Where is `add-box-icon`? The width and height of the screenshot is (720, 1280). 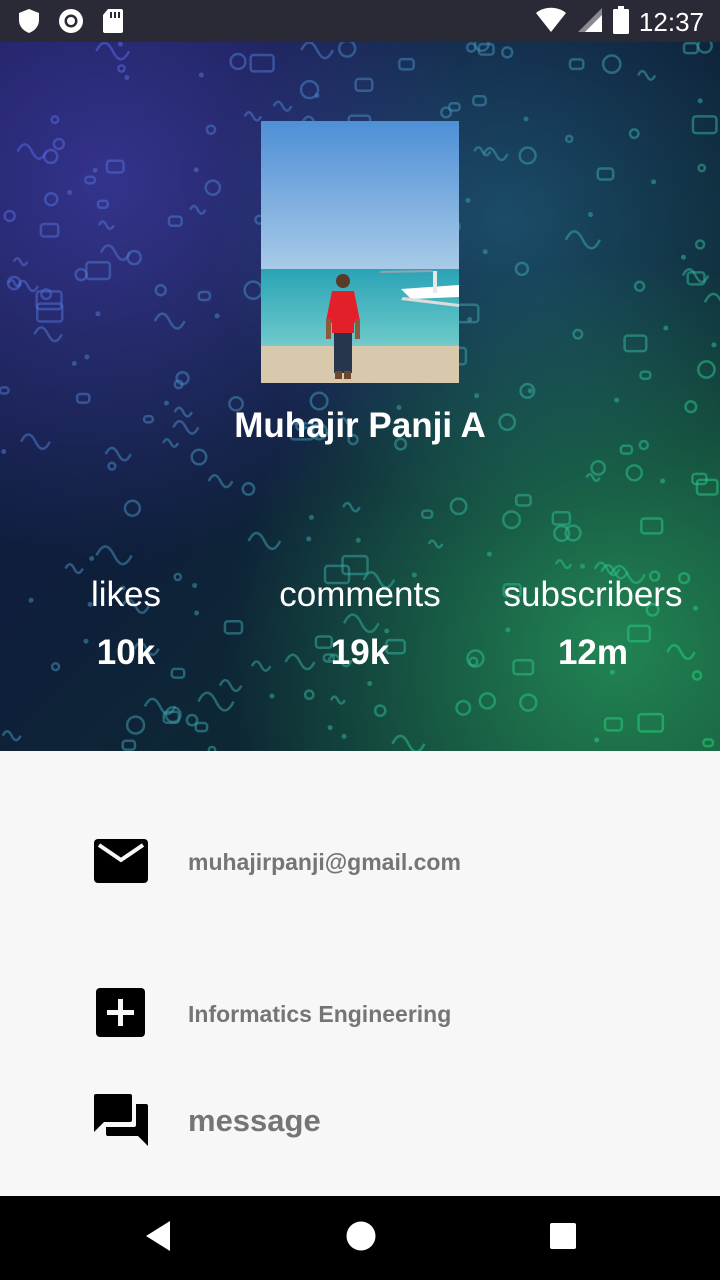 add-box-icon is located at coordinates (120, 1015).